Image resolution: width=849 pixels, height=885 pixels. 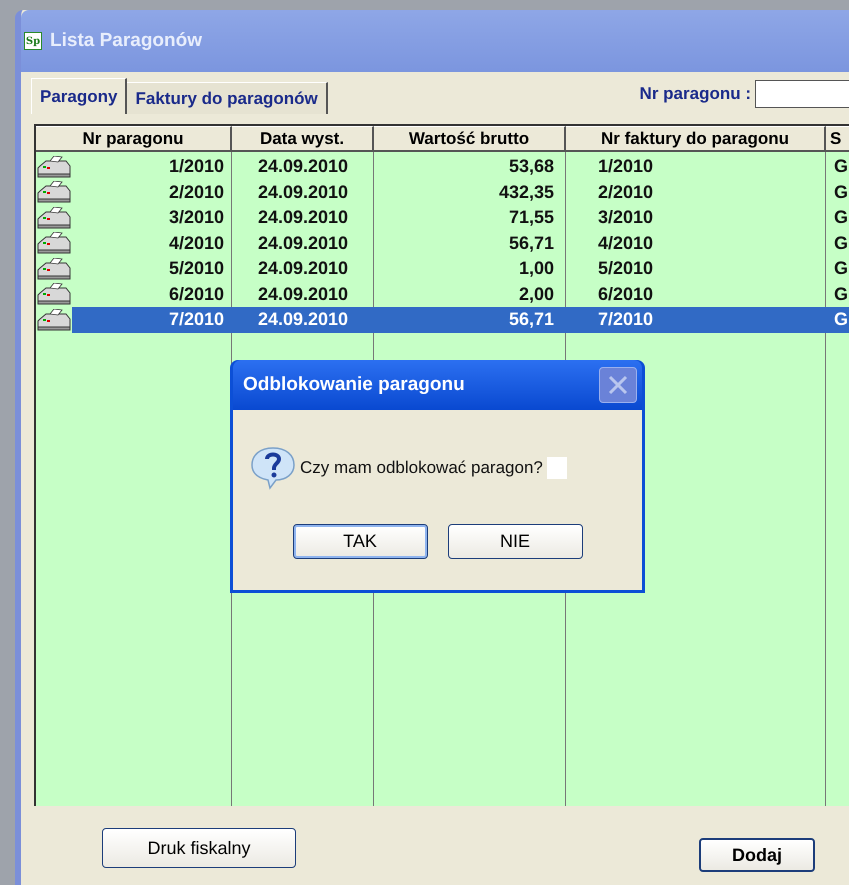 What do you see at coordinates (442, 167) in the screenshot?
I see `table-row: 1/2010 24.09.2010 53,68 1/2010 G` at bounding box center [442, 167].